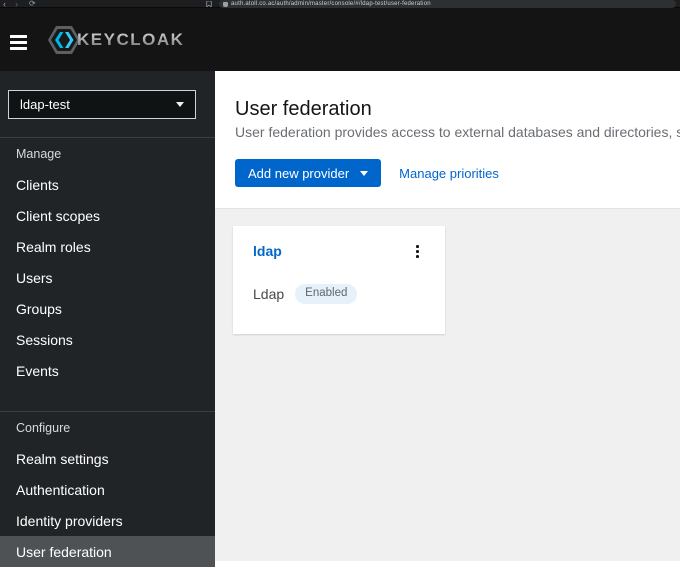 The width and height of the screenshot is (680, 567). I want to click on status-badge: Enabled, so click(326, 294).